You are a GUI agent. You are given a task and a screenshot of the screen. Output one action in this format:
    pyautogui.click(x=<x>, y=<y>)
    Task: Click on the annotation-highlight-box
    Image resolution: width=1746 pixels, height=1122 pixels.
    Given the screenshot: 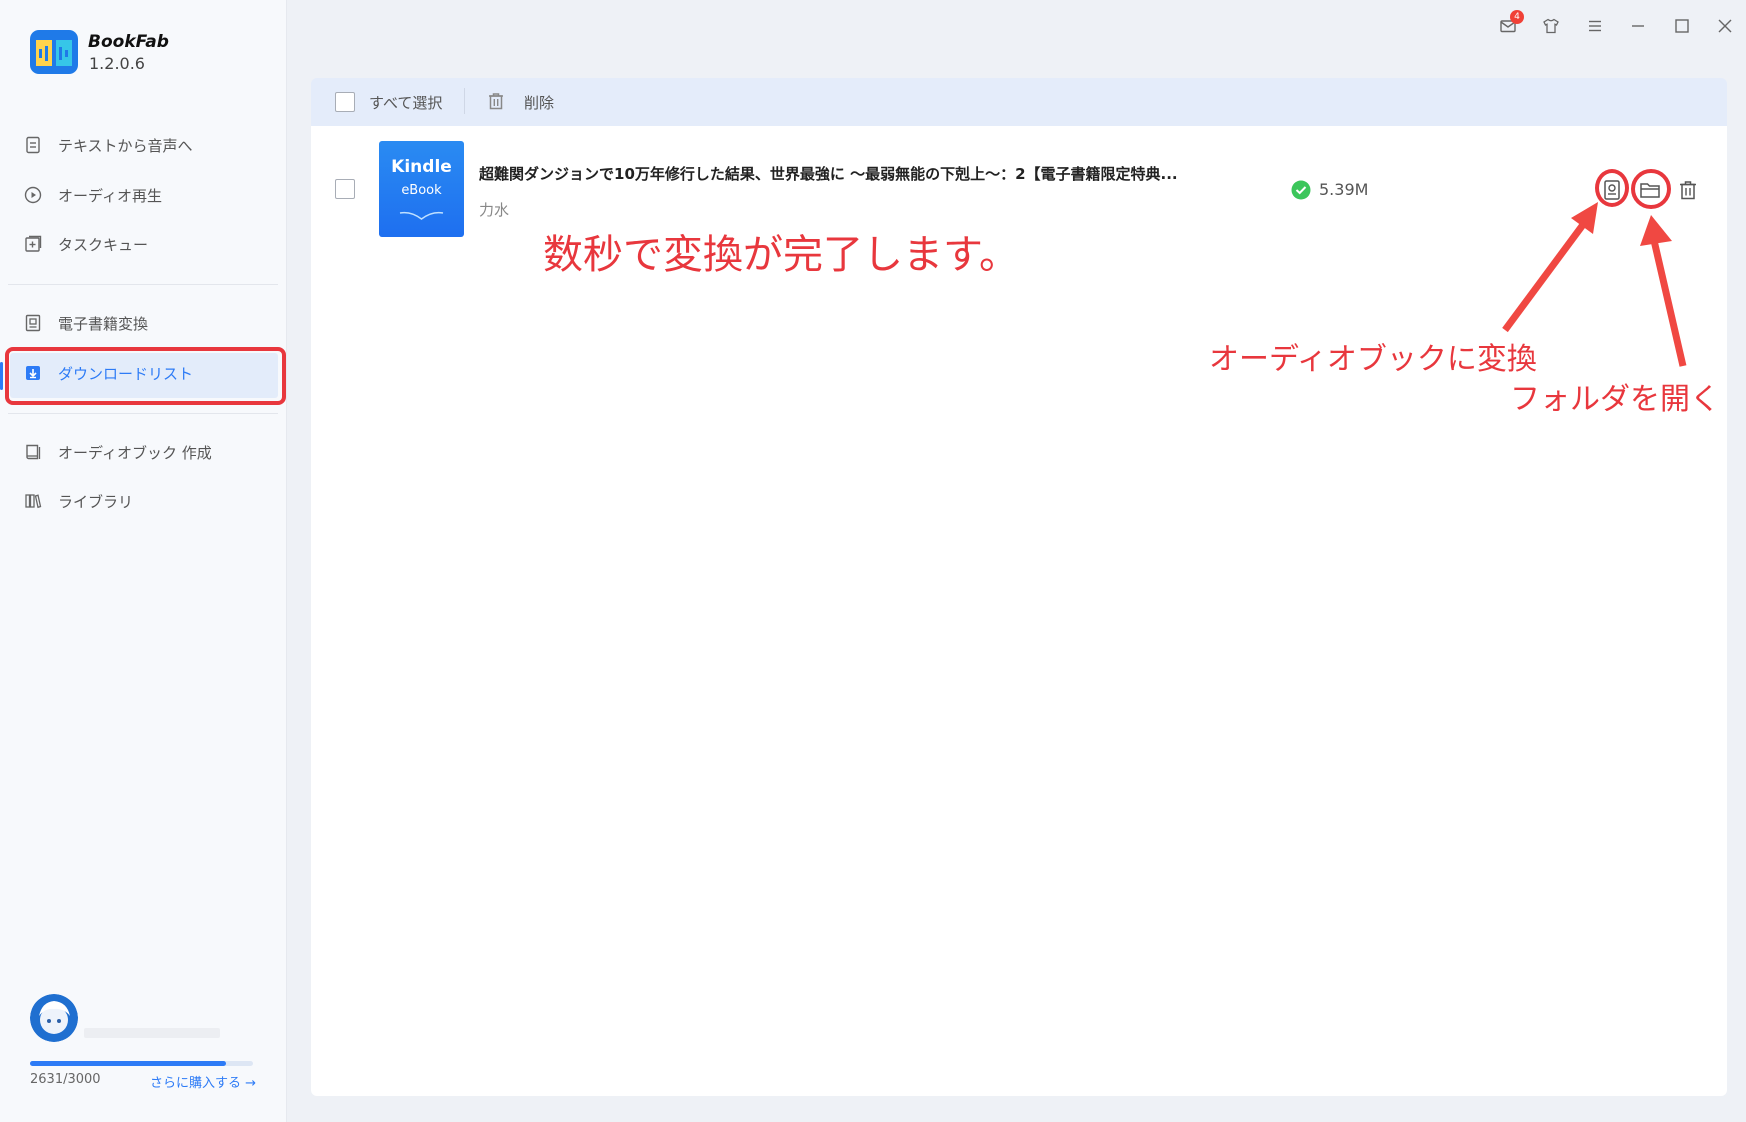 What is the action you would take?
    pyautogui.click(x=145, y=376)
    